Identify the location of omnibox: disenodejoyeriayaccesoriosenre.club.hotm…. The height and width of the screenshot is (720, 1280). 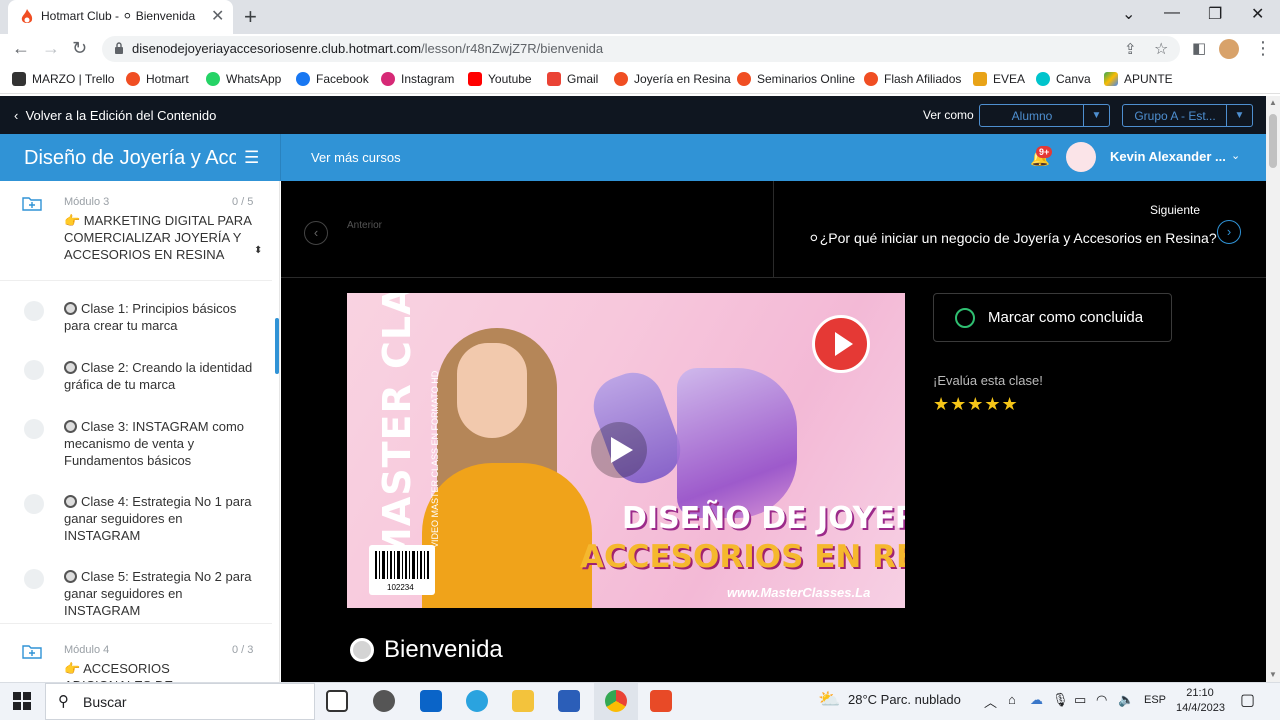
(641, 49).